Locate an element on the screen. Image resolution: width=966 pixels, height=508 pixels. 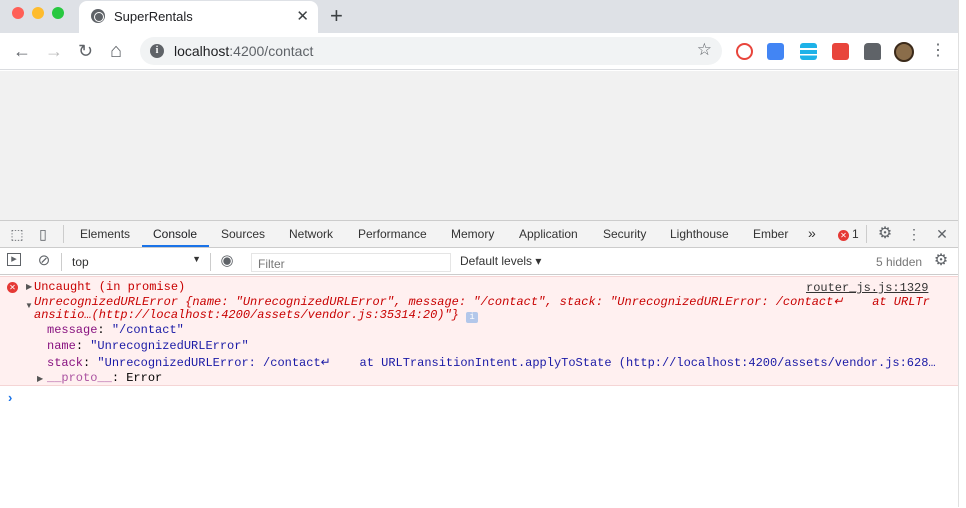
globe-icon is located at coordinates (98, 16).